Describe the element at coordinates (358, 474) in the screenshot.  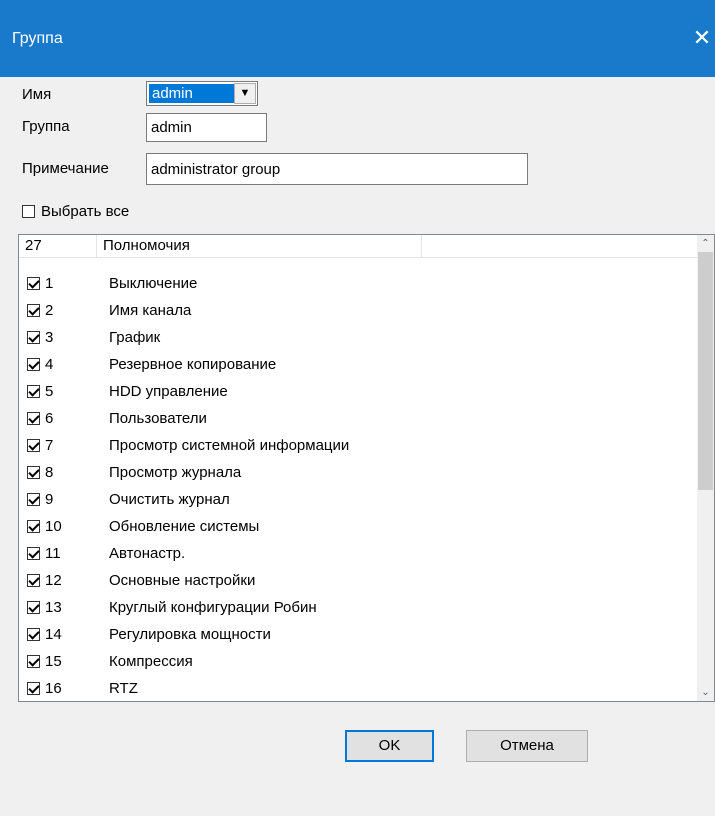
I see `list-item: 8 Просмотр журнала` at that location.